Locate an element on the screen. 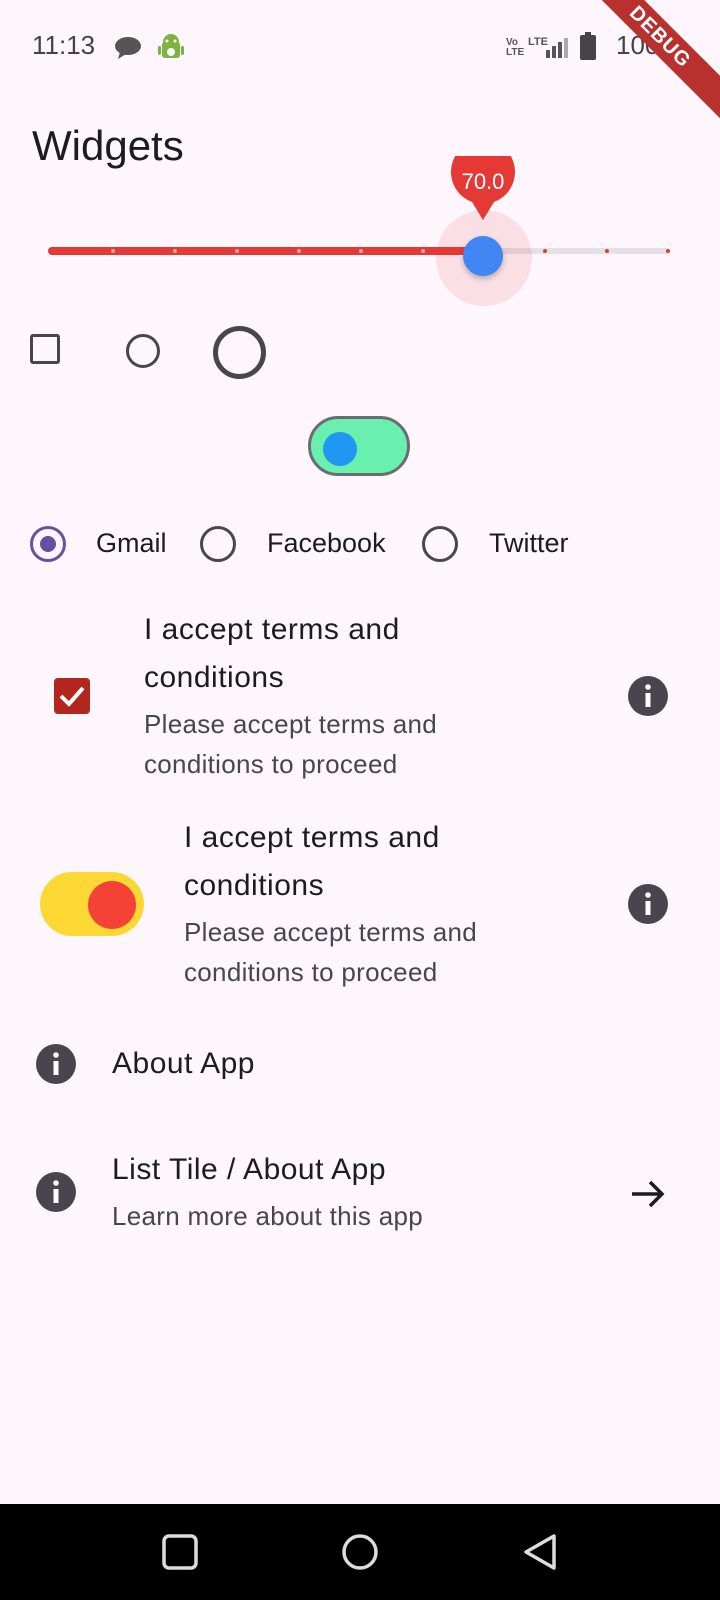  about-app-title: About App is located at coordinates (183, 1063).